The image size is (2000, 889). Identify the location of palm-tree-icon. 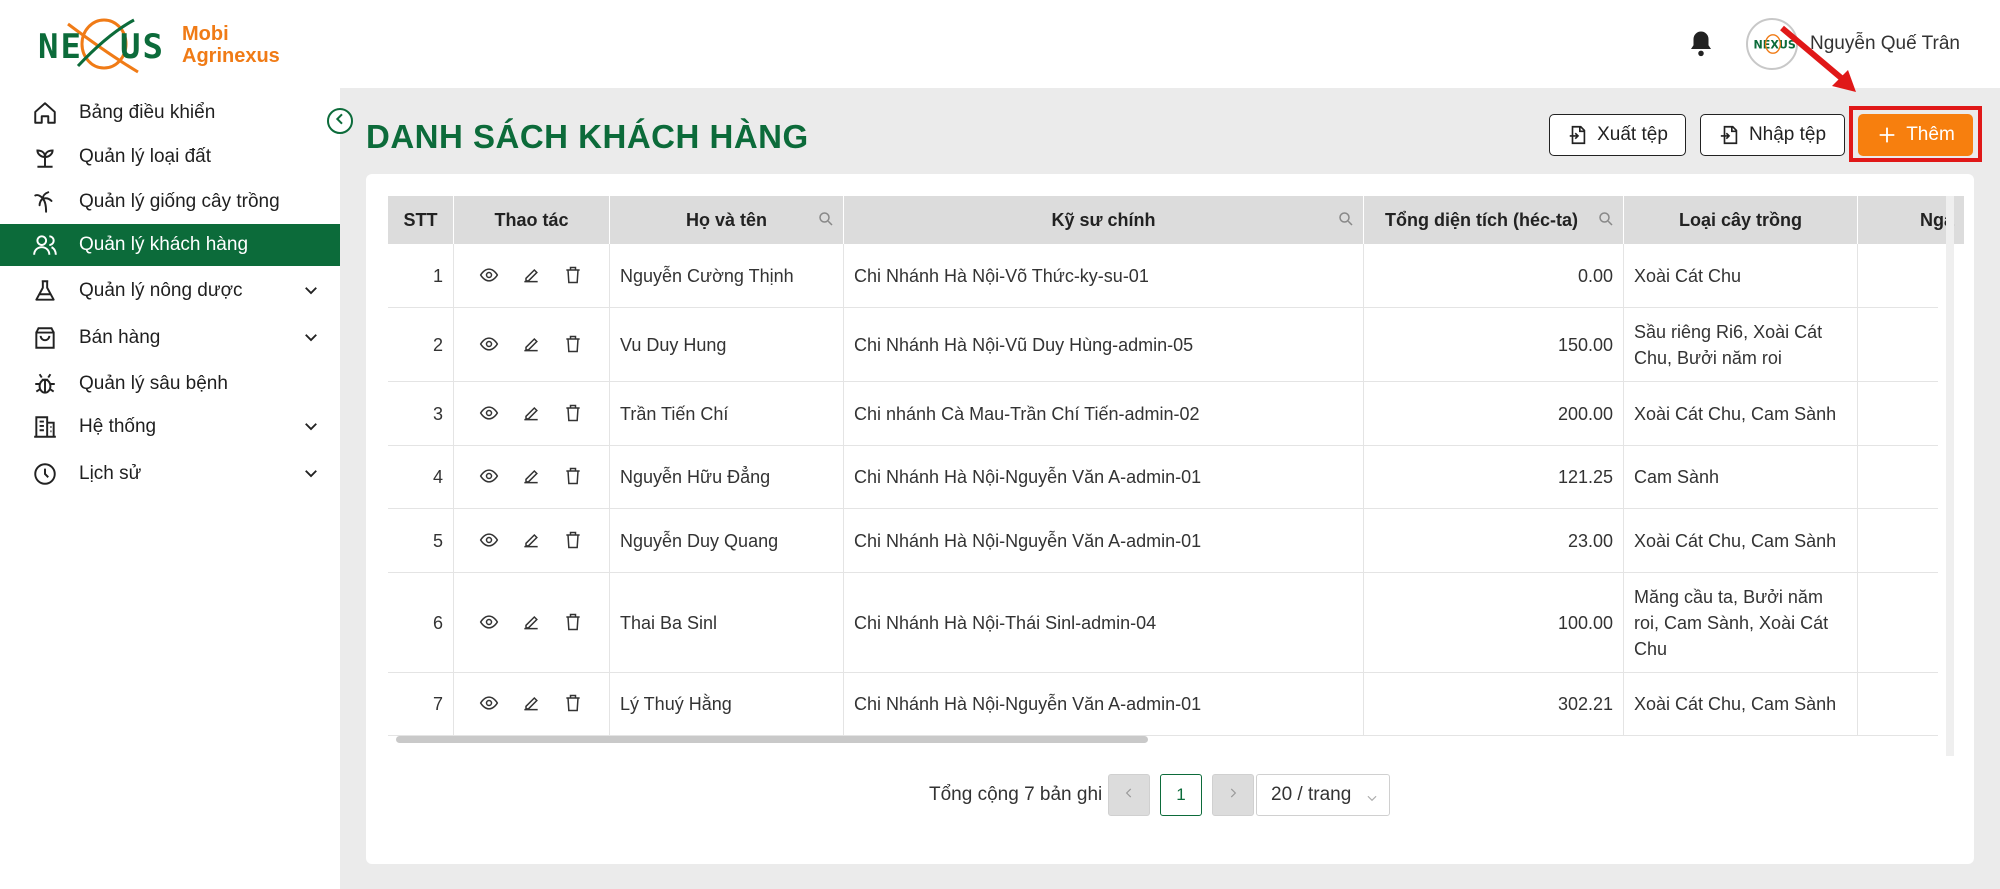
(45, 202).